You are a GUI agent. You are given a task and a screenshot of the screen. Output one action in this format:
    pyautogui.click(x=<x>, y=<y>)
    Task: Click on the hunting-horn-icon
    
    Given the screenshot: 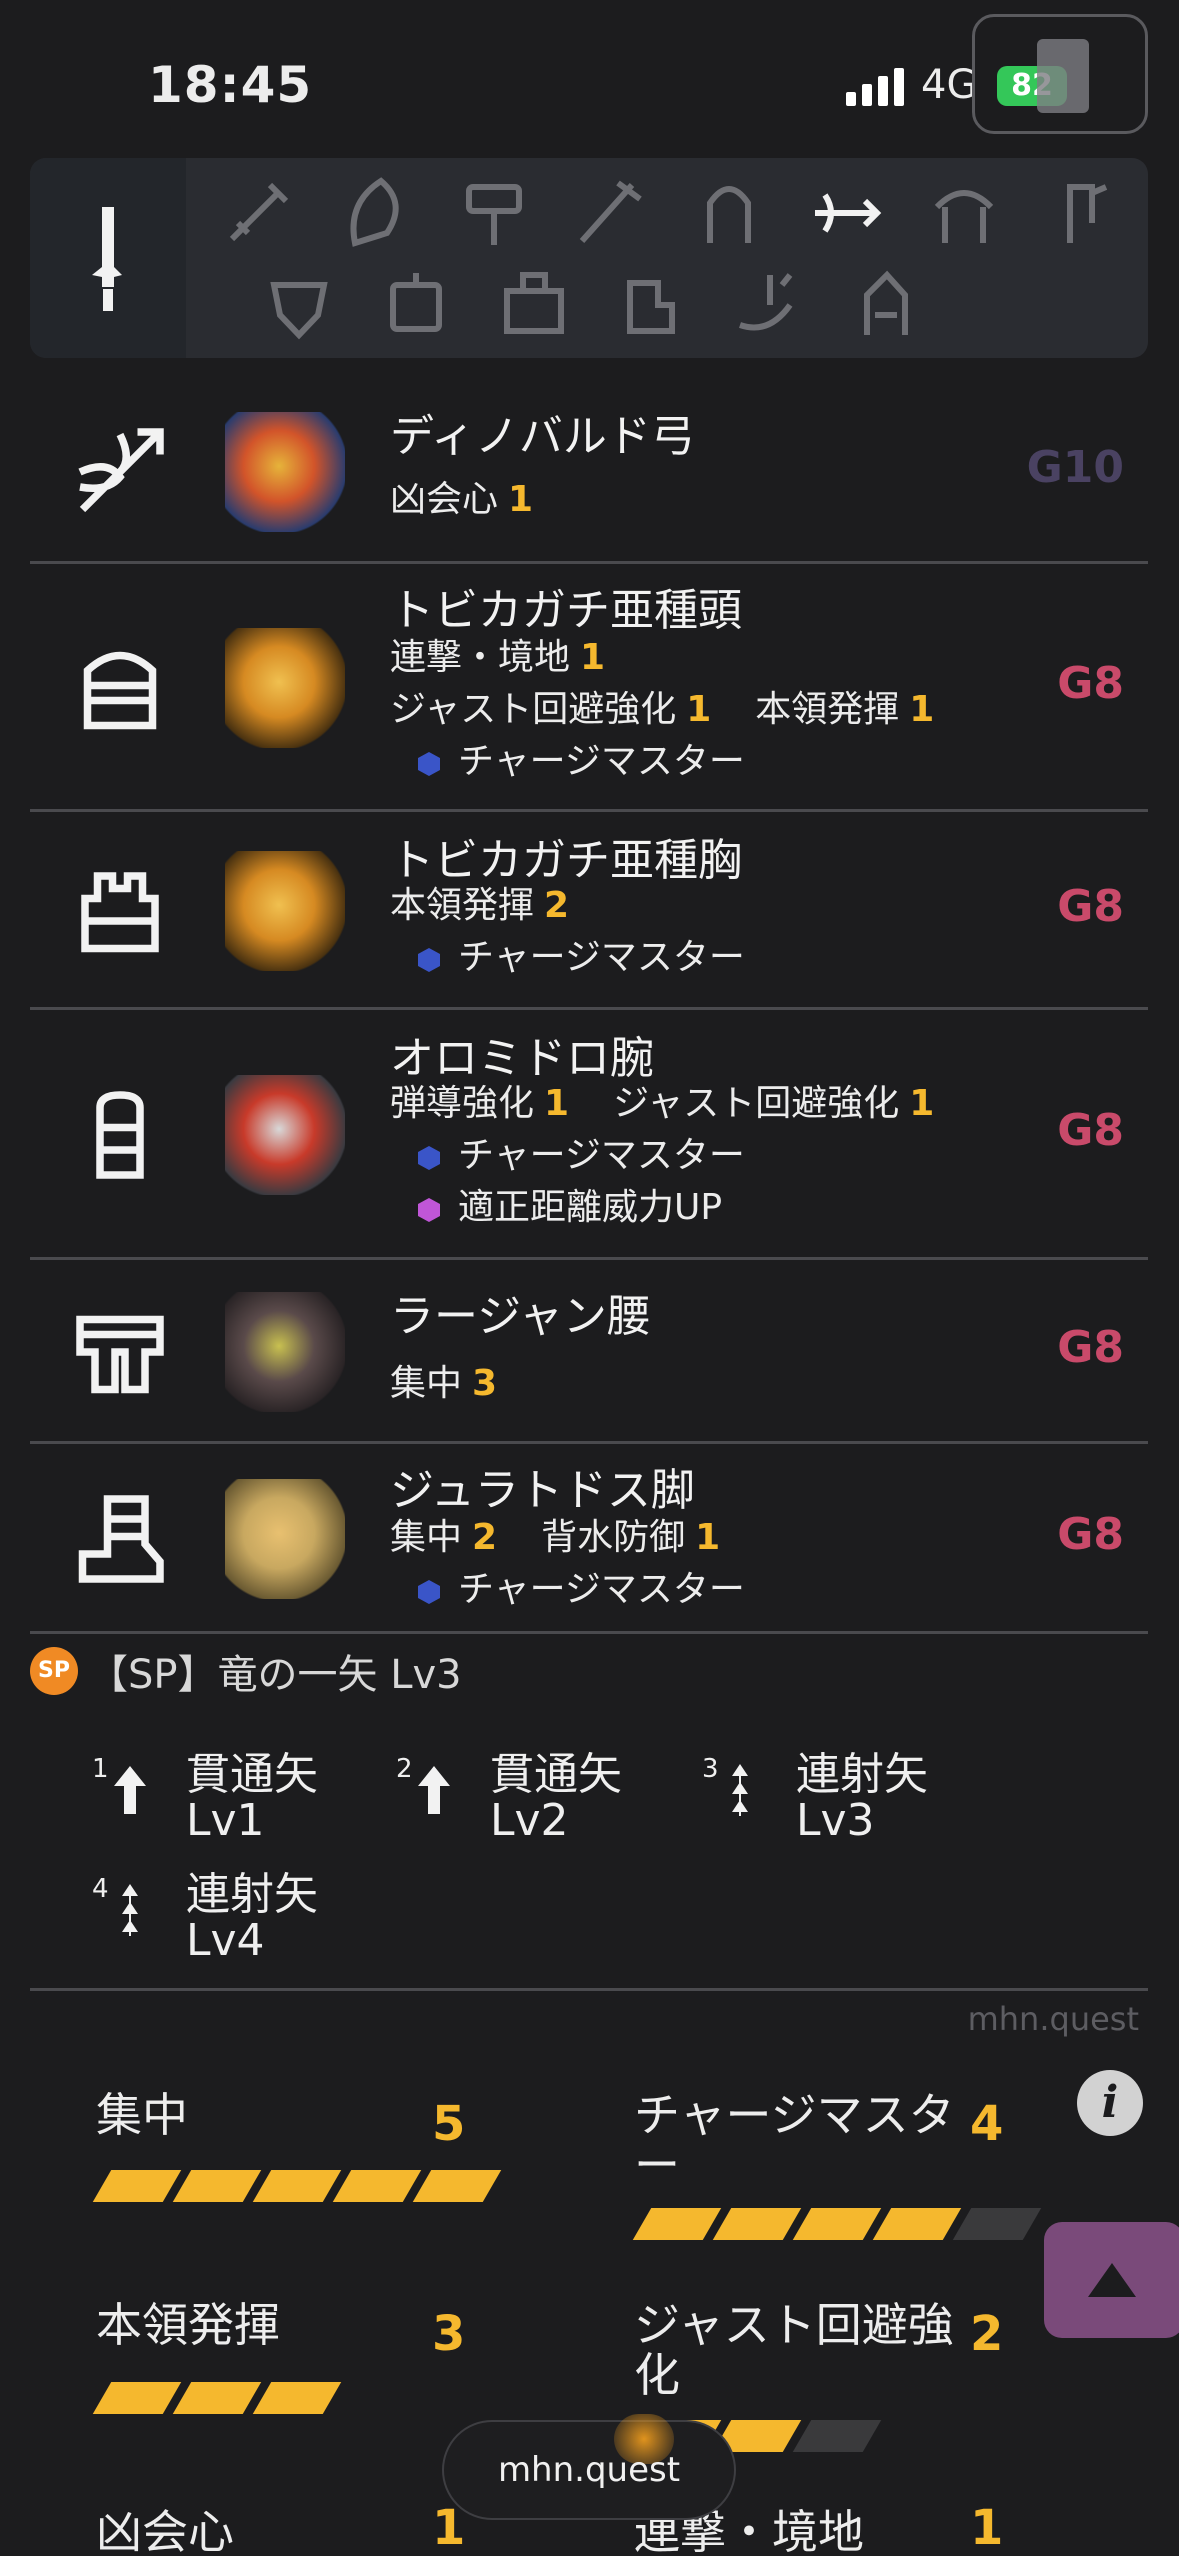 What is the action you would take?
    pyautogui.click(x=728, y=214)
    